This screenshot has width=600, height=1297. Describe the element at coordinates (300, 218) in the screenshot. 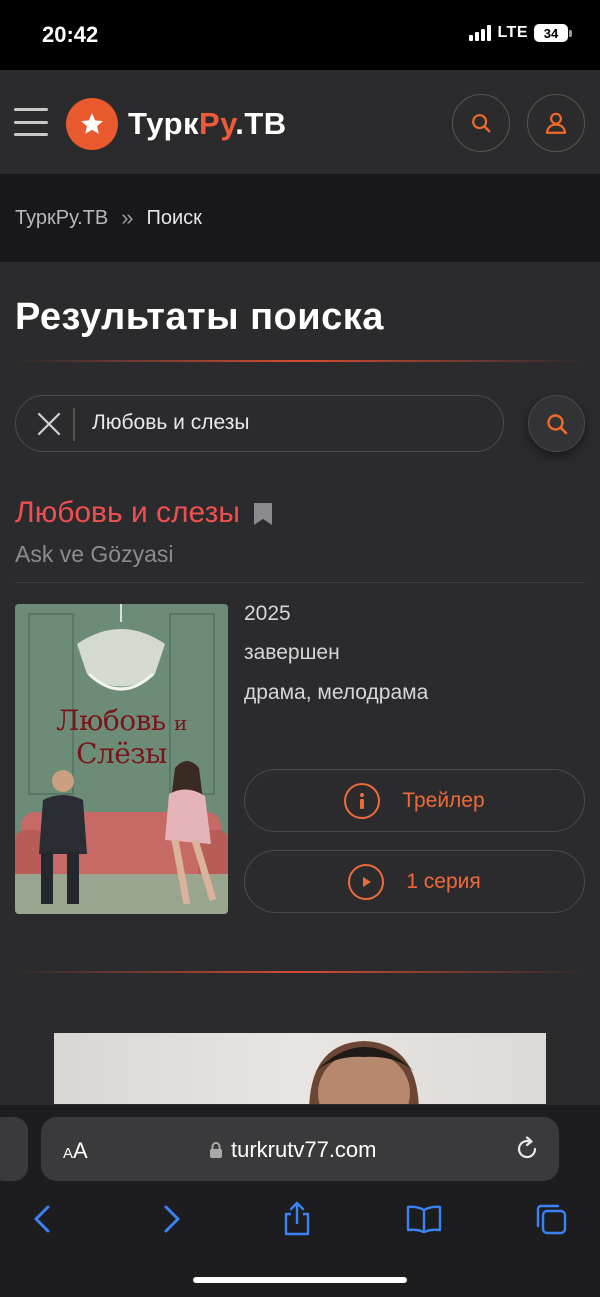

I see `breadcrumb: ТуркРу.ТВ » Поиск` at that location.